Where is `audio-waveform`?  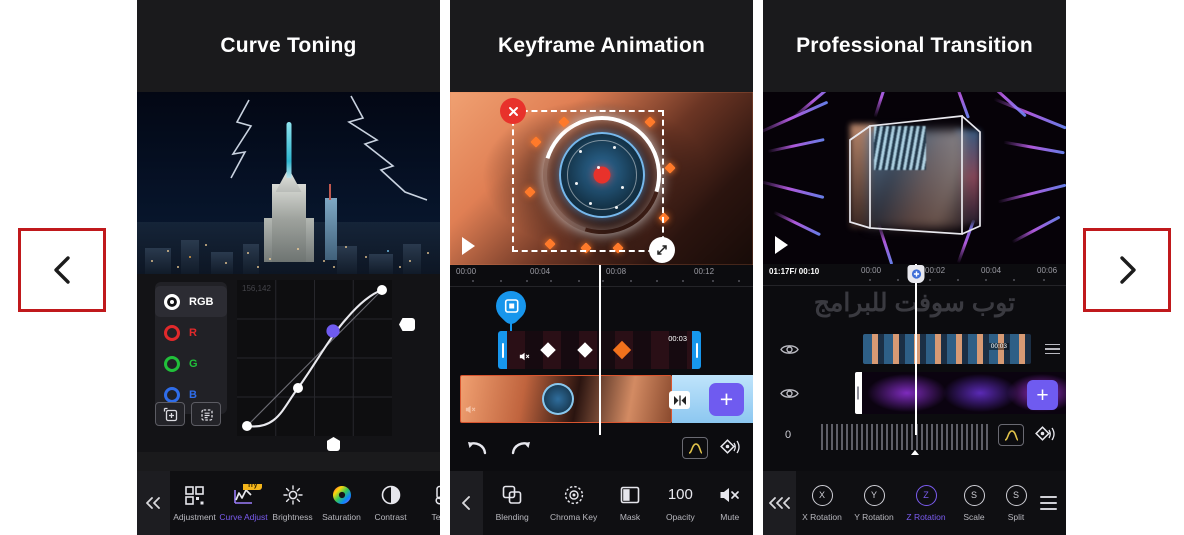
audio-waveform is located at coordinates (904, 437).